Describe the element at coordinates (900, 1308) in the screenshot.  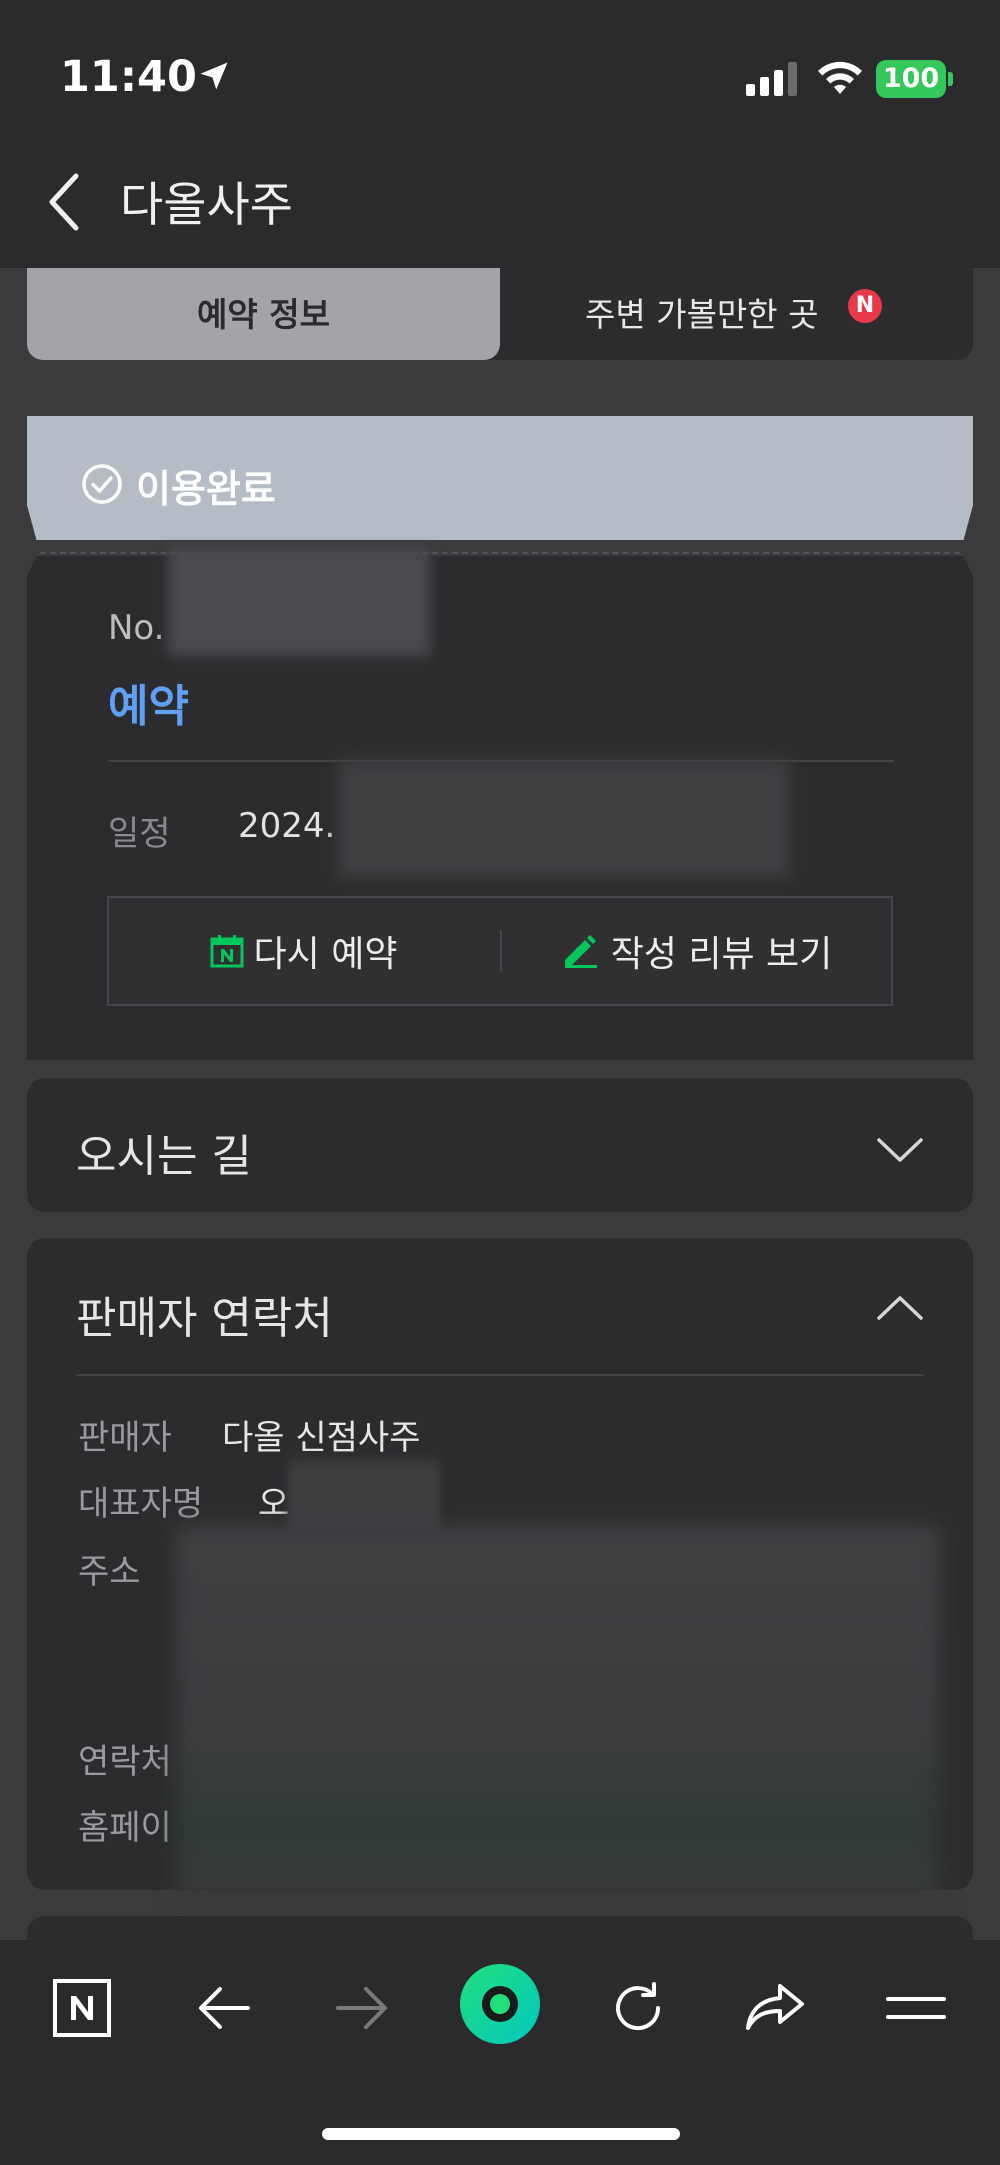
I see `chevron-up-icon` at that location.